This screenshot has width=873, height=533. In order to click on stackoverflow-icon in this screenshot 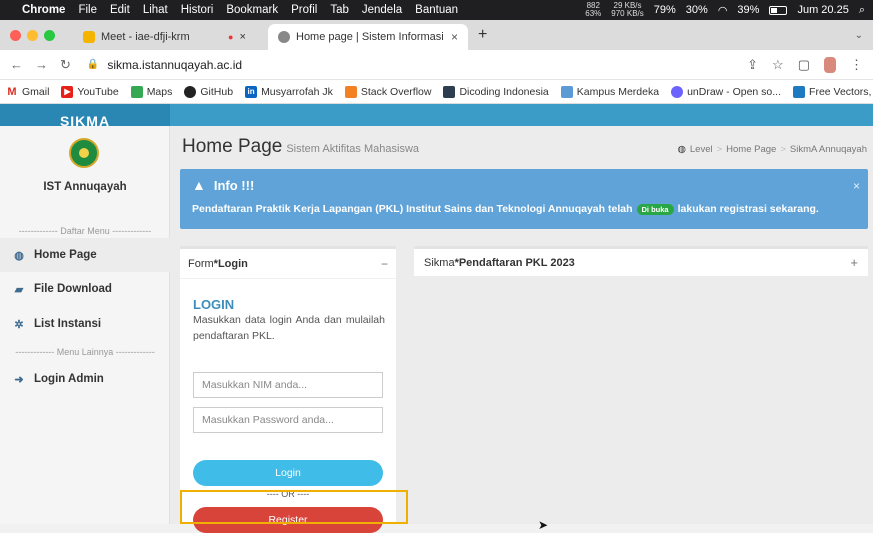, I will do `click(350, 91)`.